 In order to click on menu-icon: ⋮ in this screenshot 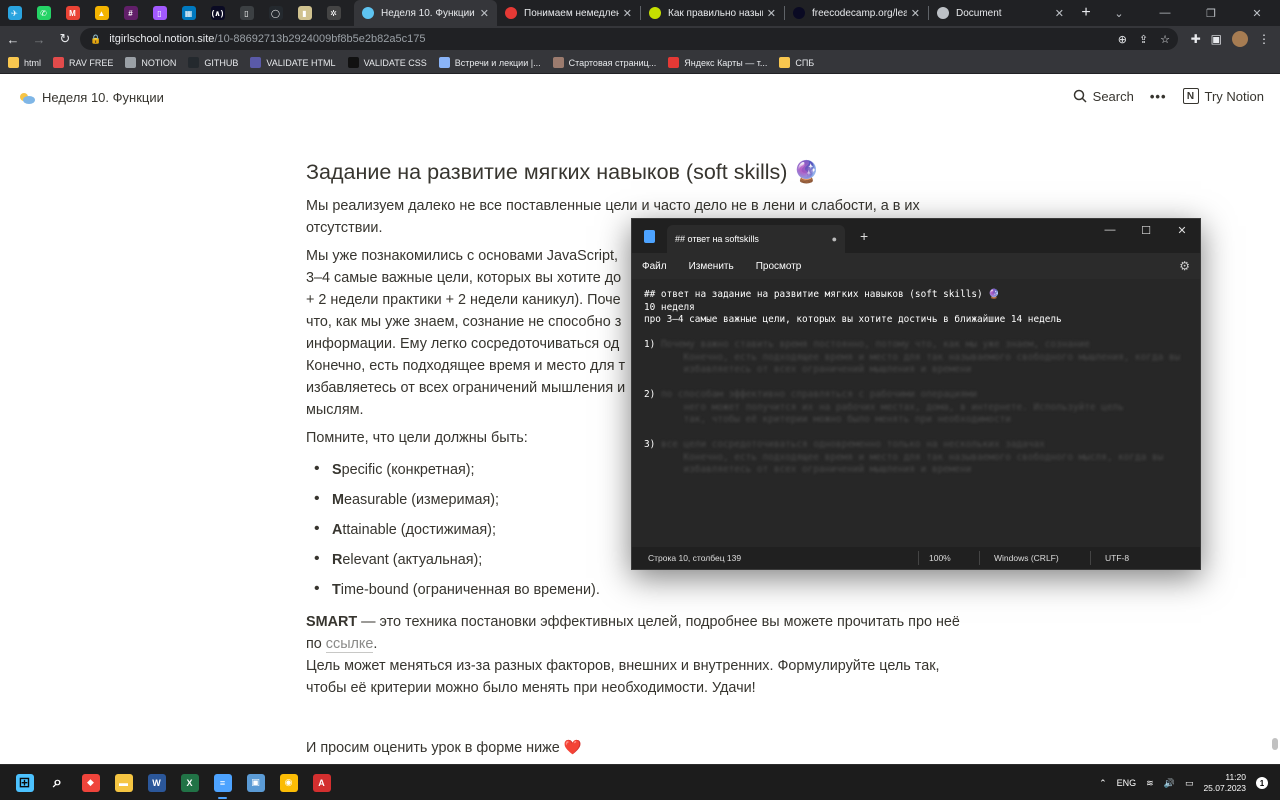, I will do `click(1264, 39)`.